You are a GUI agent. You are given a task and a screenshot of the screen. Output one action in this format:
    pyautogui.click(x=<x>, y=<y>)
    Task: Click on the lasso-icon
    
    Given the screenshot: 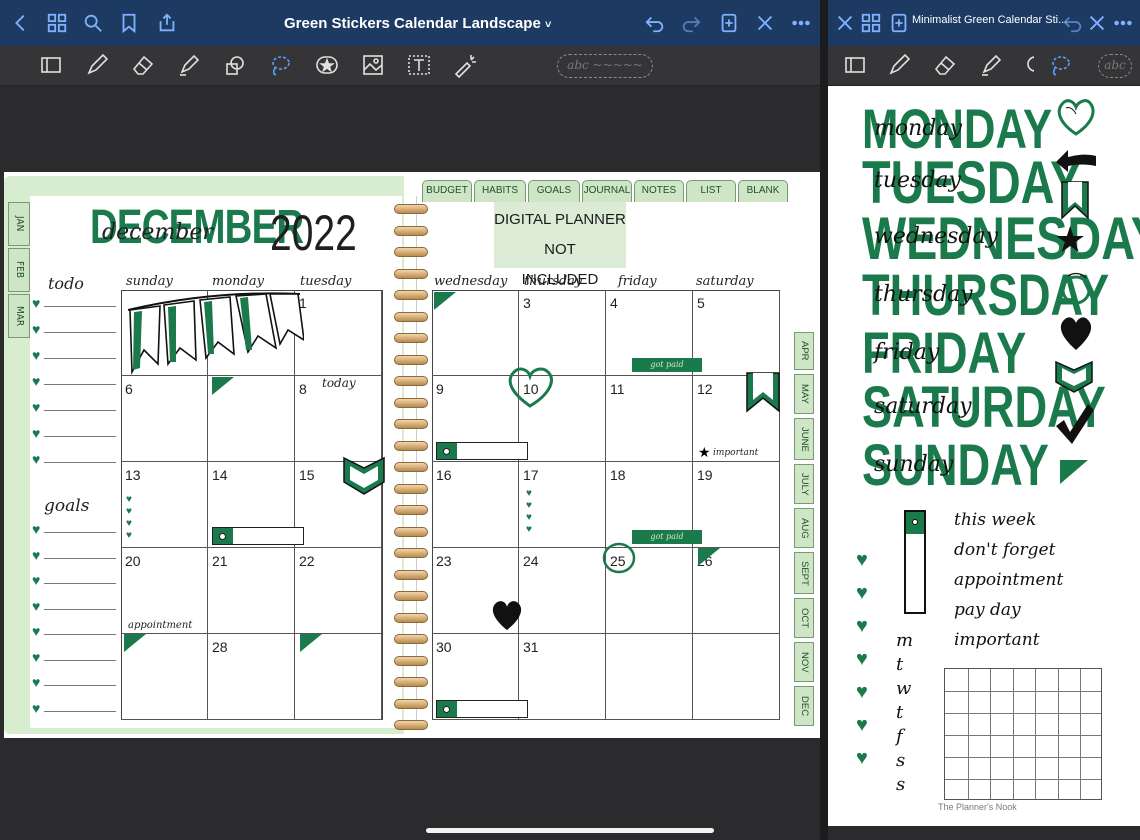 What is the action you would take?
    pyautogui.click(x=280, y=66)
    